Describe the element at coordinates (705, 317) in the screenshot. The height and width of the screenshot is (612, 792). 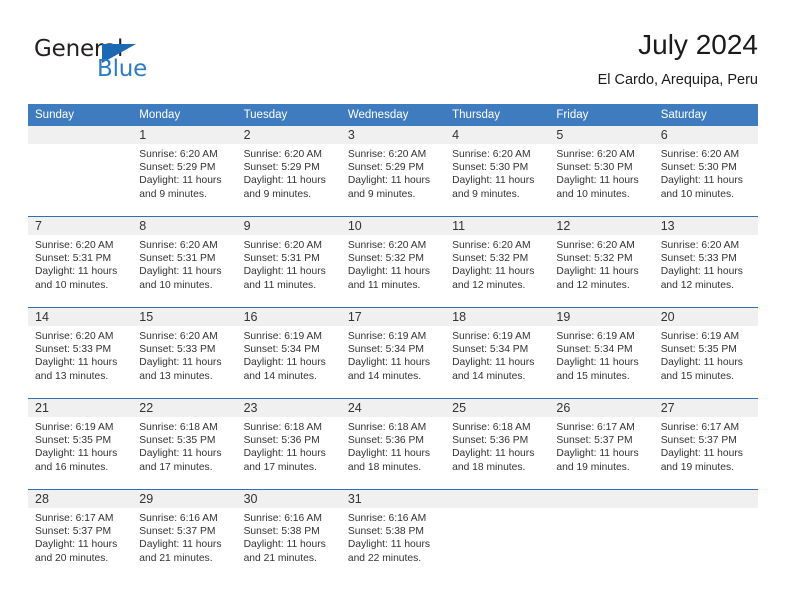
I see `day-number: 20` at that location.